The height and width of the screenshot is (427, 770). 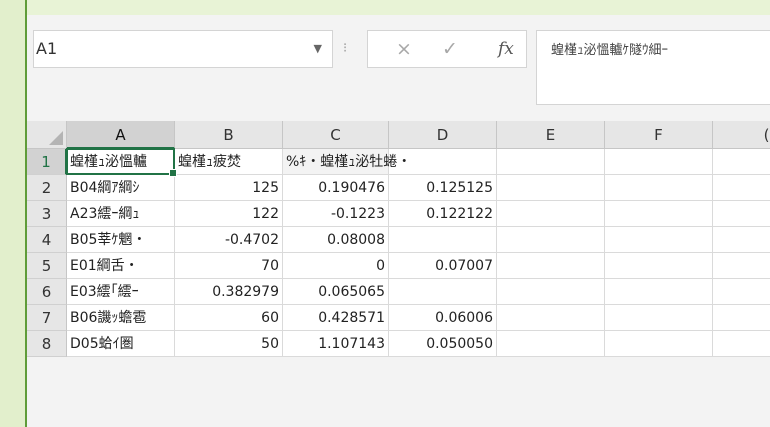 What do you see at coordinates (318, 49) in the screenshot?
I see `name-box-dropdown-icon: ▼` at bounding box center [318, 49].